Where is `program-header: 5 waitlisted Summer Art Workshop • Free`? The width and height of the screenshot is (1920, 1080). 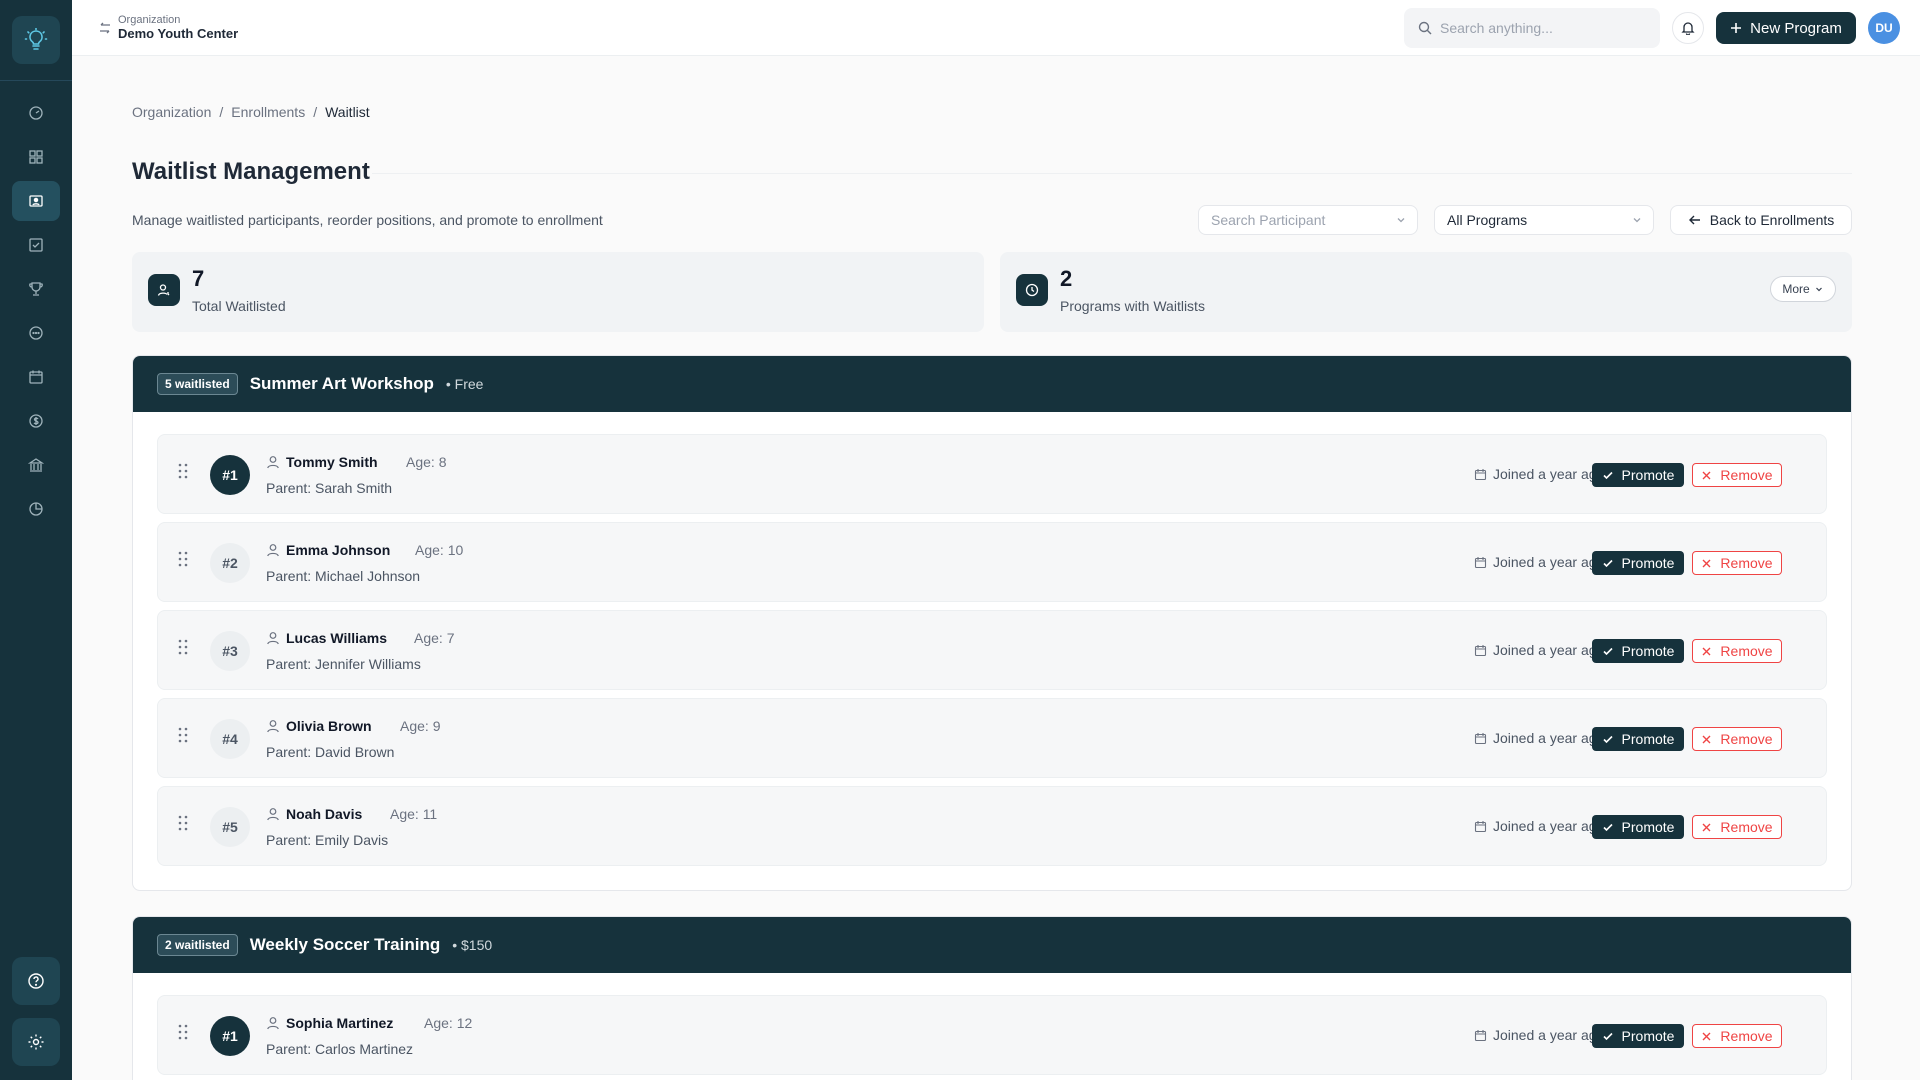 program-header: 5 waitlisted Summer Art Workshop • Free is located at coordinates (992, 384).